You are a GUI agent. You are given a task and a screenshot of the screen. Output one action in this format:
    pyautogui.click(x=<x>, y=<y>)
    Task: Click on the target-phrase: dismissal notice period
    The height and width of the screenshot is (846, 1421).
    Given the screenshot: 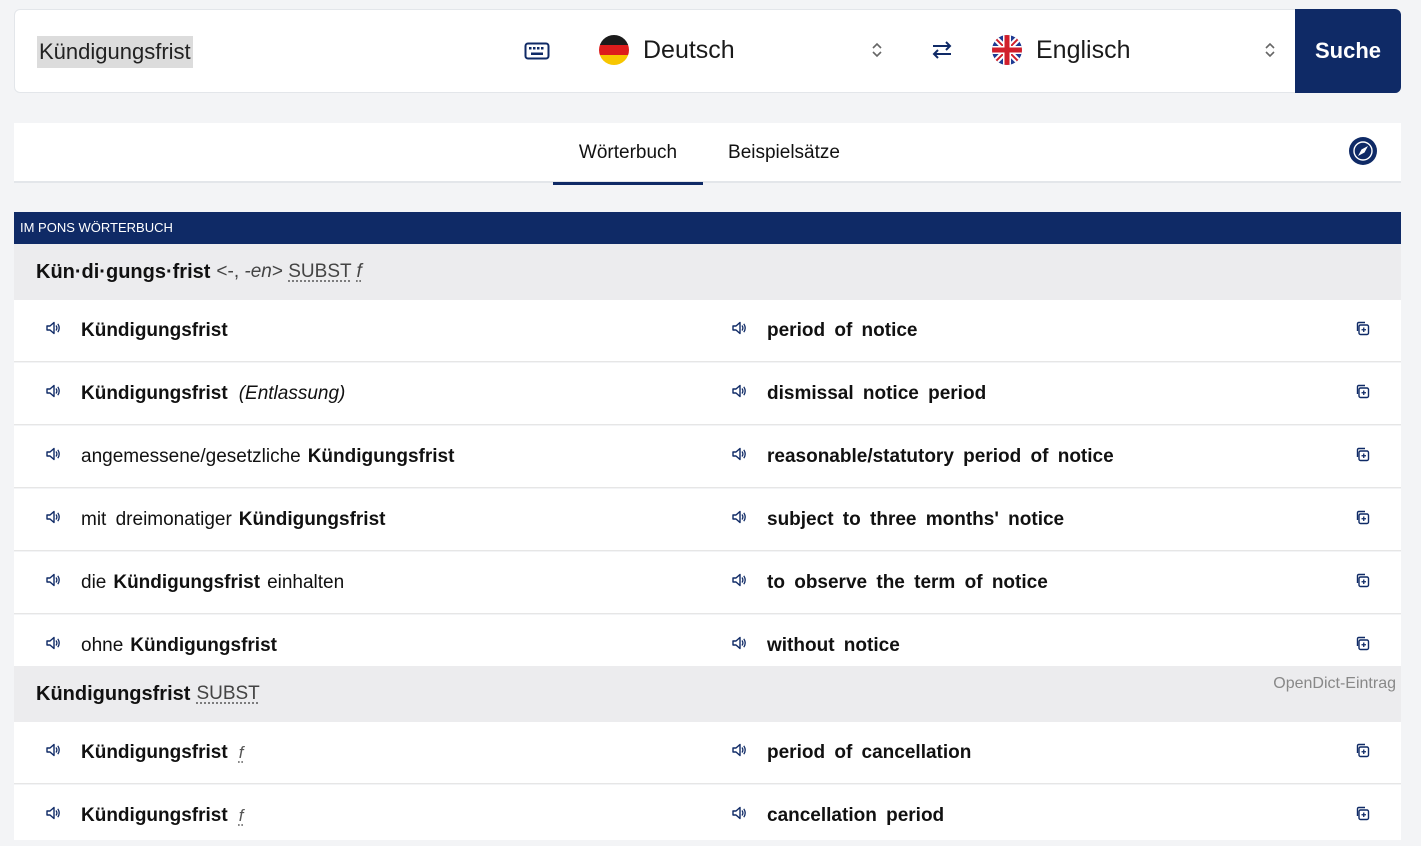 What is the action you would take?
    pyautogui.click(x=877, y=393)
    